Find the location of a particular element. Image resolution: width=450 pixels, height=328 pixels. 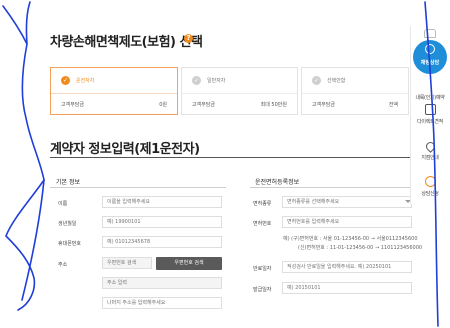

address-input is located at coordinates (162, 283).